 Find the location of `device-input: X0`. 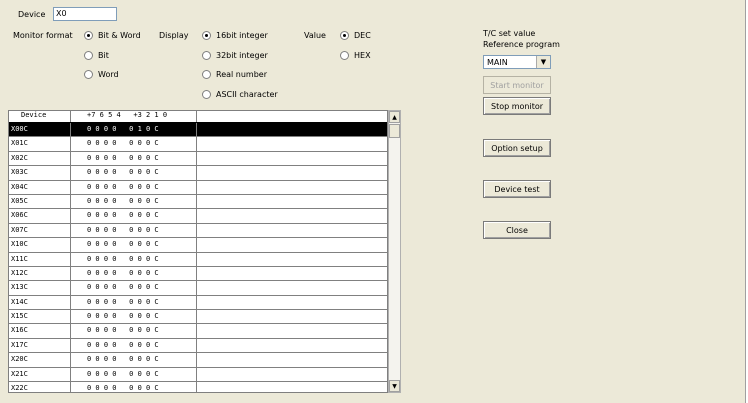

device-input: X0 is located at coordinates (85, 14).